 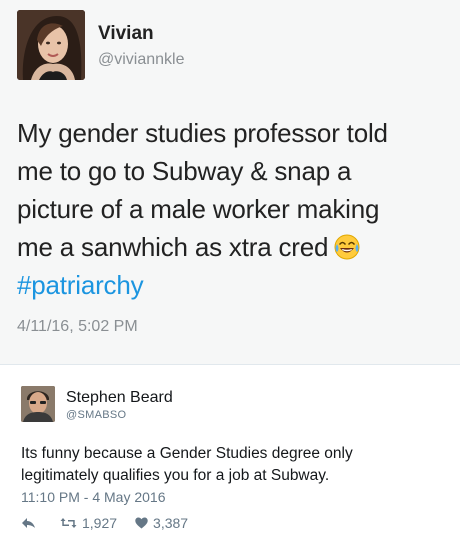 I want to click on reply-icon, so click(x=28, y=523).